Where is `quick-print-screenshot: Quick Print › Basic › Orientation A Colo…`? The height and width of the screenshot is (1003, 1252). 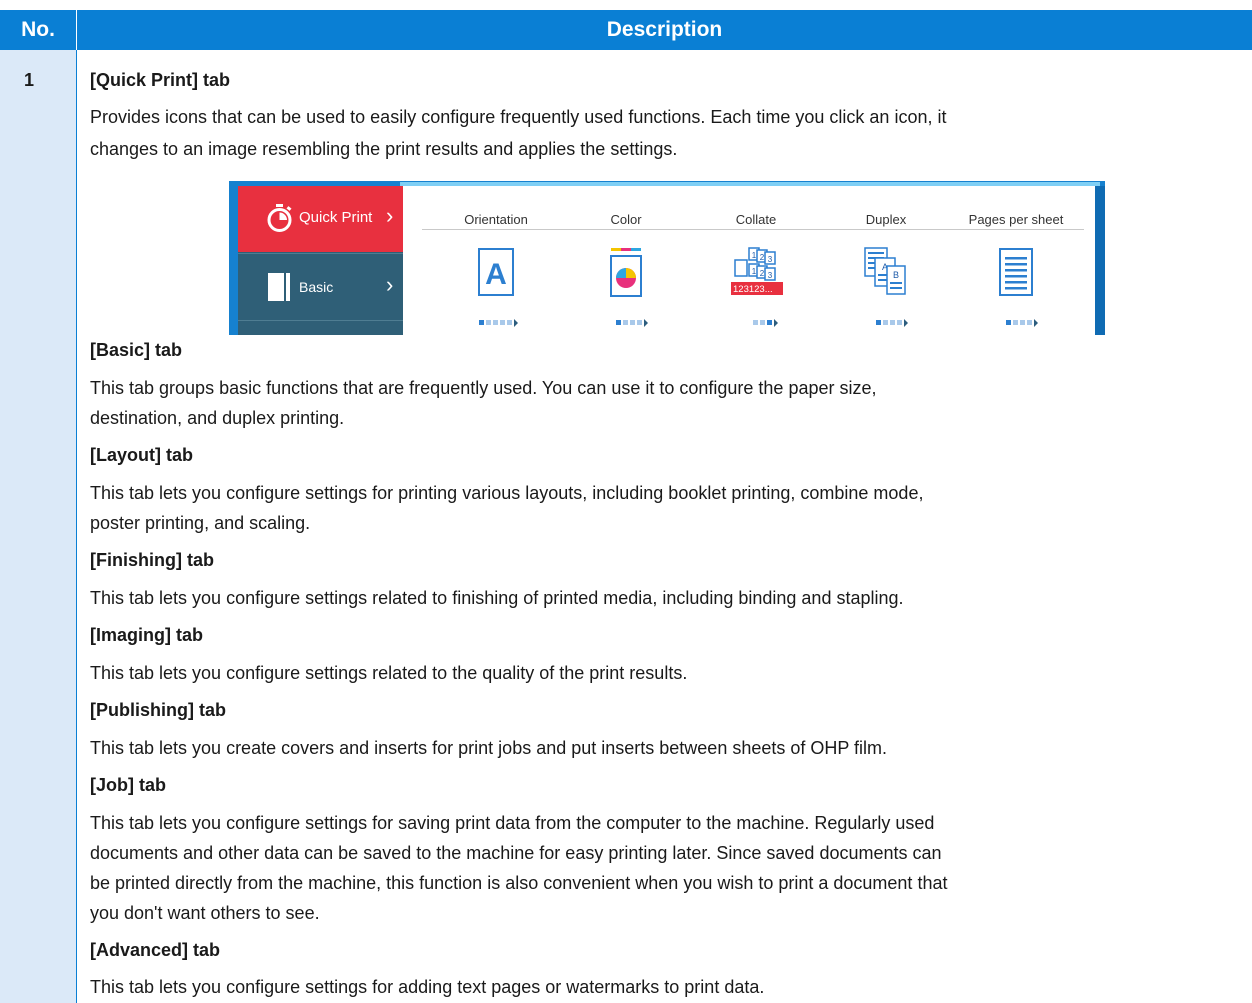 quick-print-screenshot: Quick Print › Basic › Orientation A Colo… is located at coordinates (667, 258).